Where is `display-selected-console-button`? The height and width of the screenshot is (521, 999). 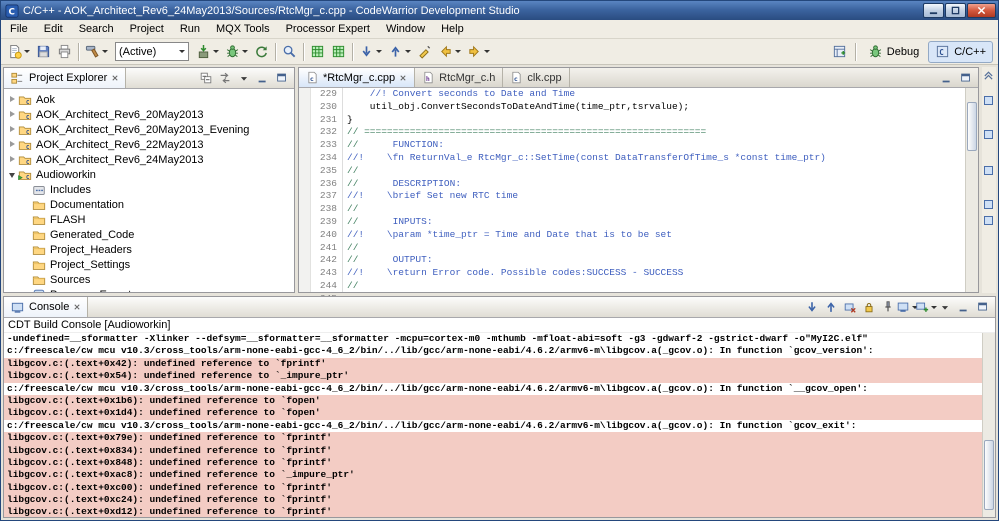
display-selected-console-button is located at coordinates (907, 307).